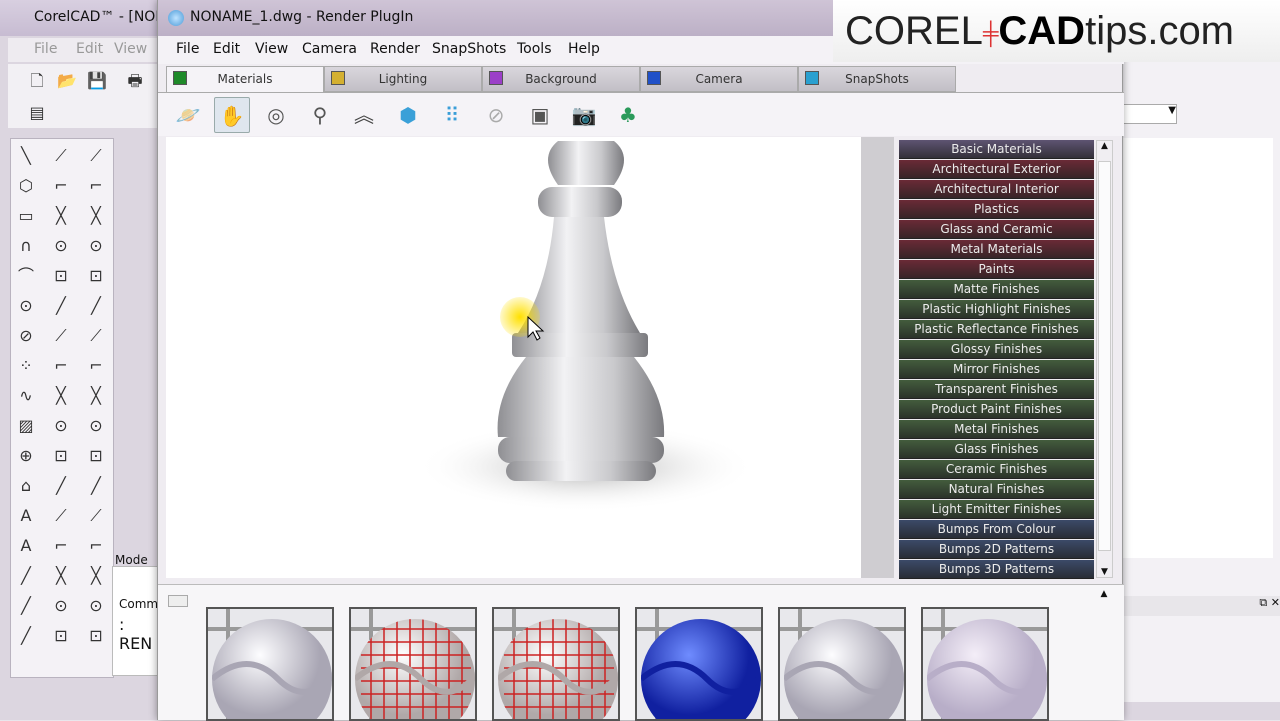  I want to click on material-category-item: Glass Finishes, so click(996, 449).